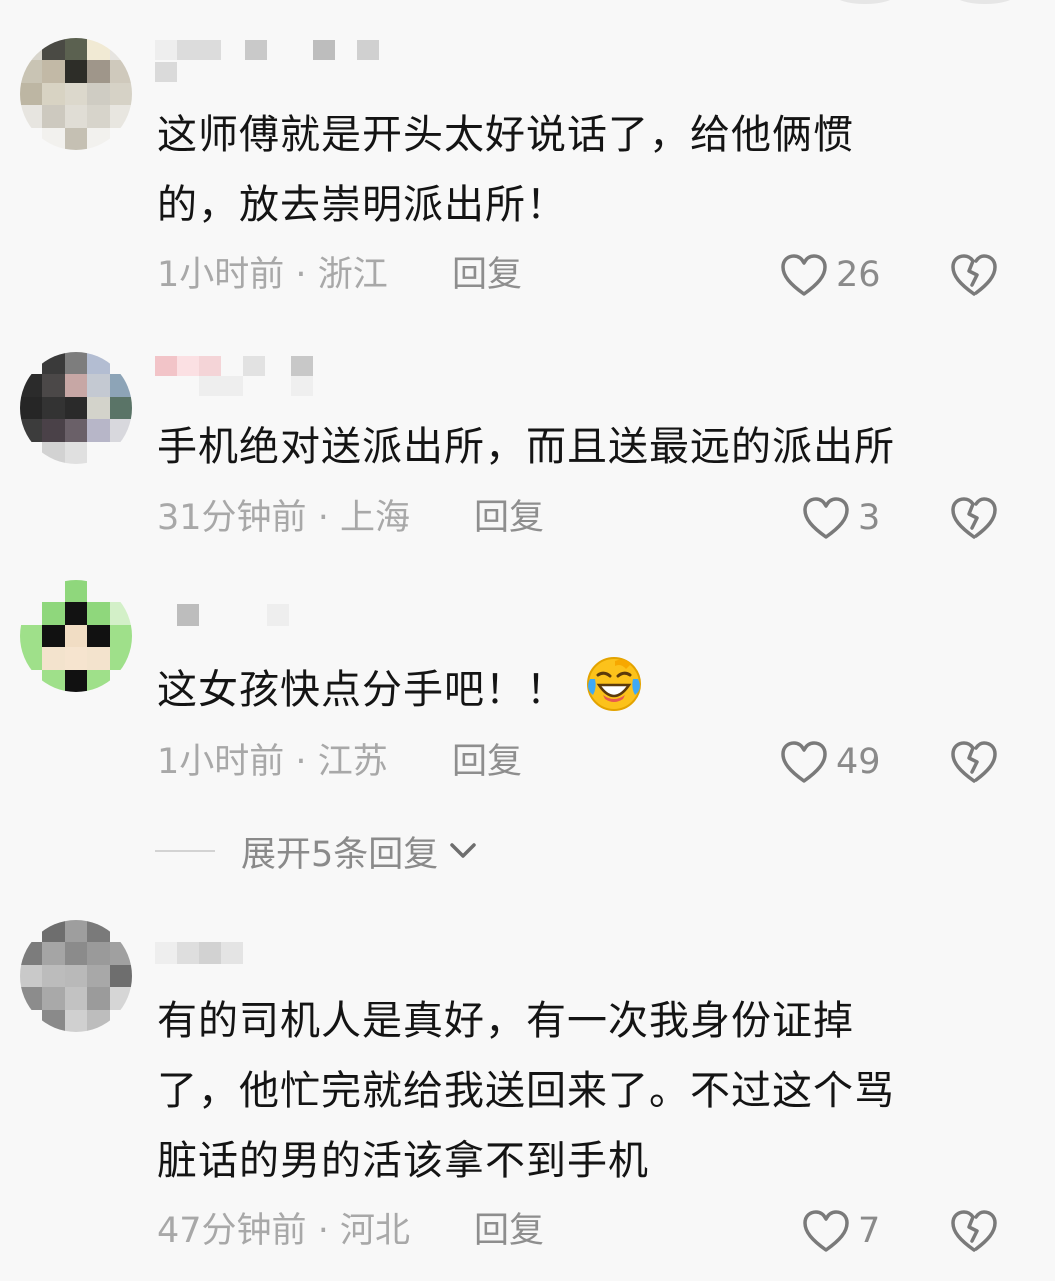 Image resolution: width=1055 pixels, height=1281 pixels. Describe the element at coordinates (858, 275) in the screenshot. I see `like-count: 26` at that location.